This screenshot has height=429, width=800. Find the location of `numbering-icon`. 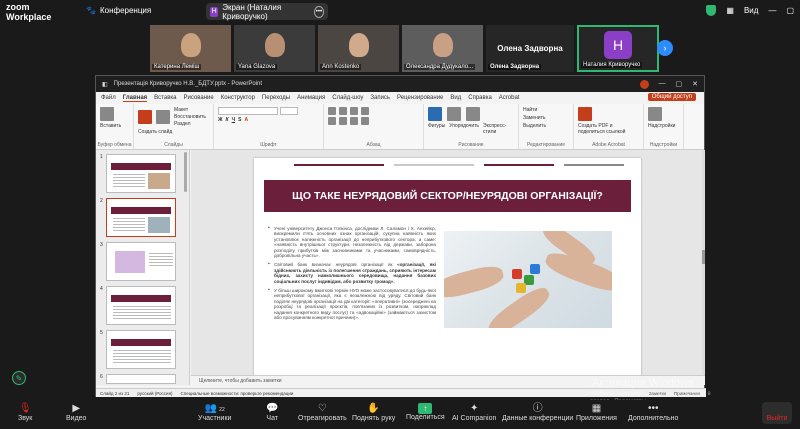

numbering-icon is located at coordinates (343, 111).